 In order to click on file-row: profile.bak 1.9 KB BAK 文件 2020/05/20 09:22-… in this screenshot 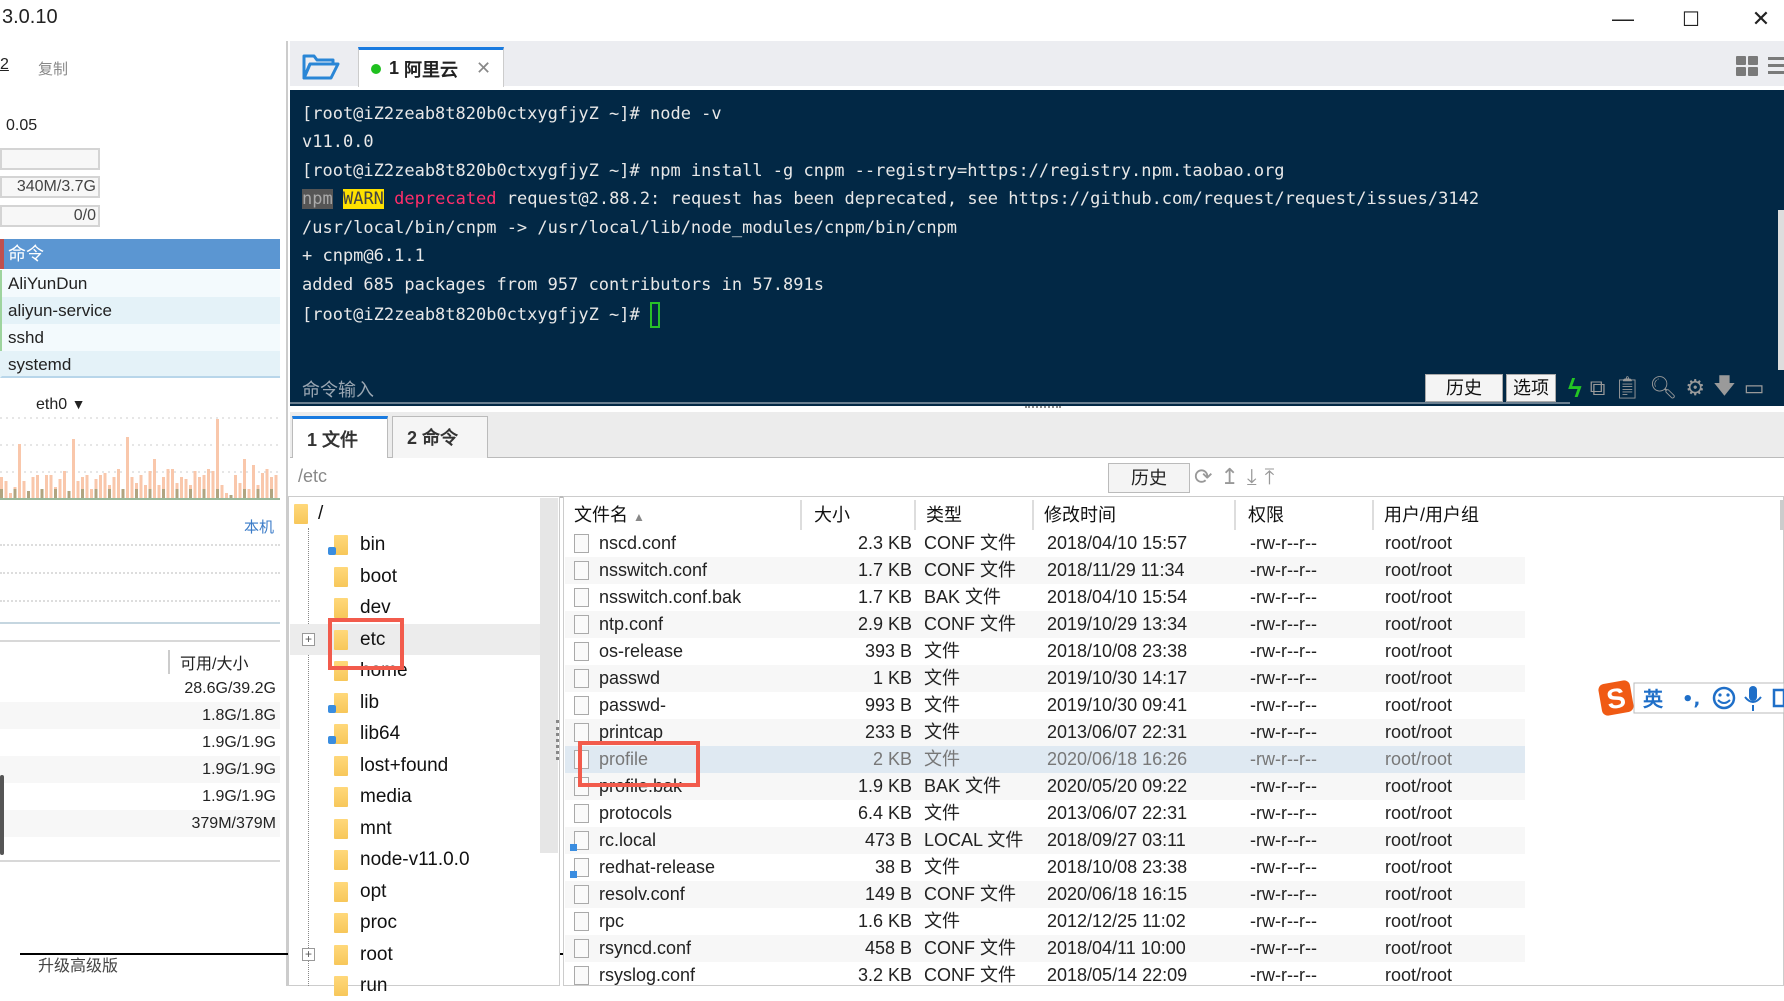, I will do `click(1045, 786)`.